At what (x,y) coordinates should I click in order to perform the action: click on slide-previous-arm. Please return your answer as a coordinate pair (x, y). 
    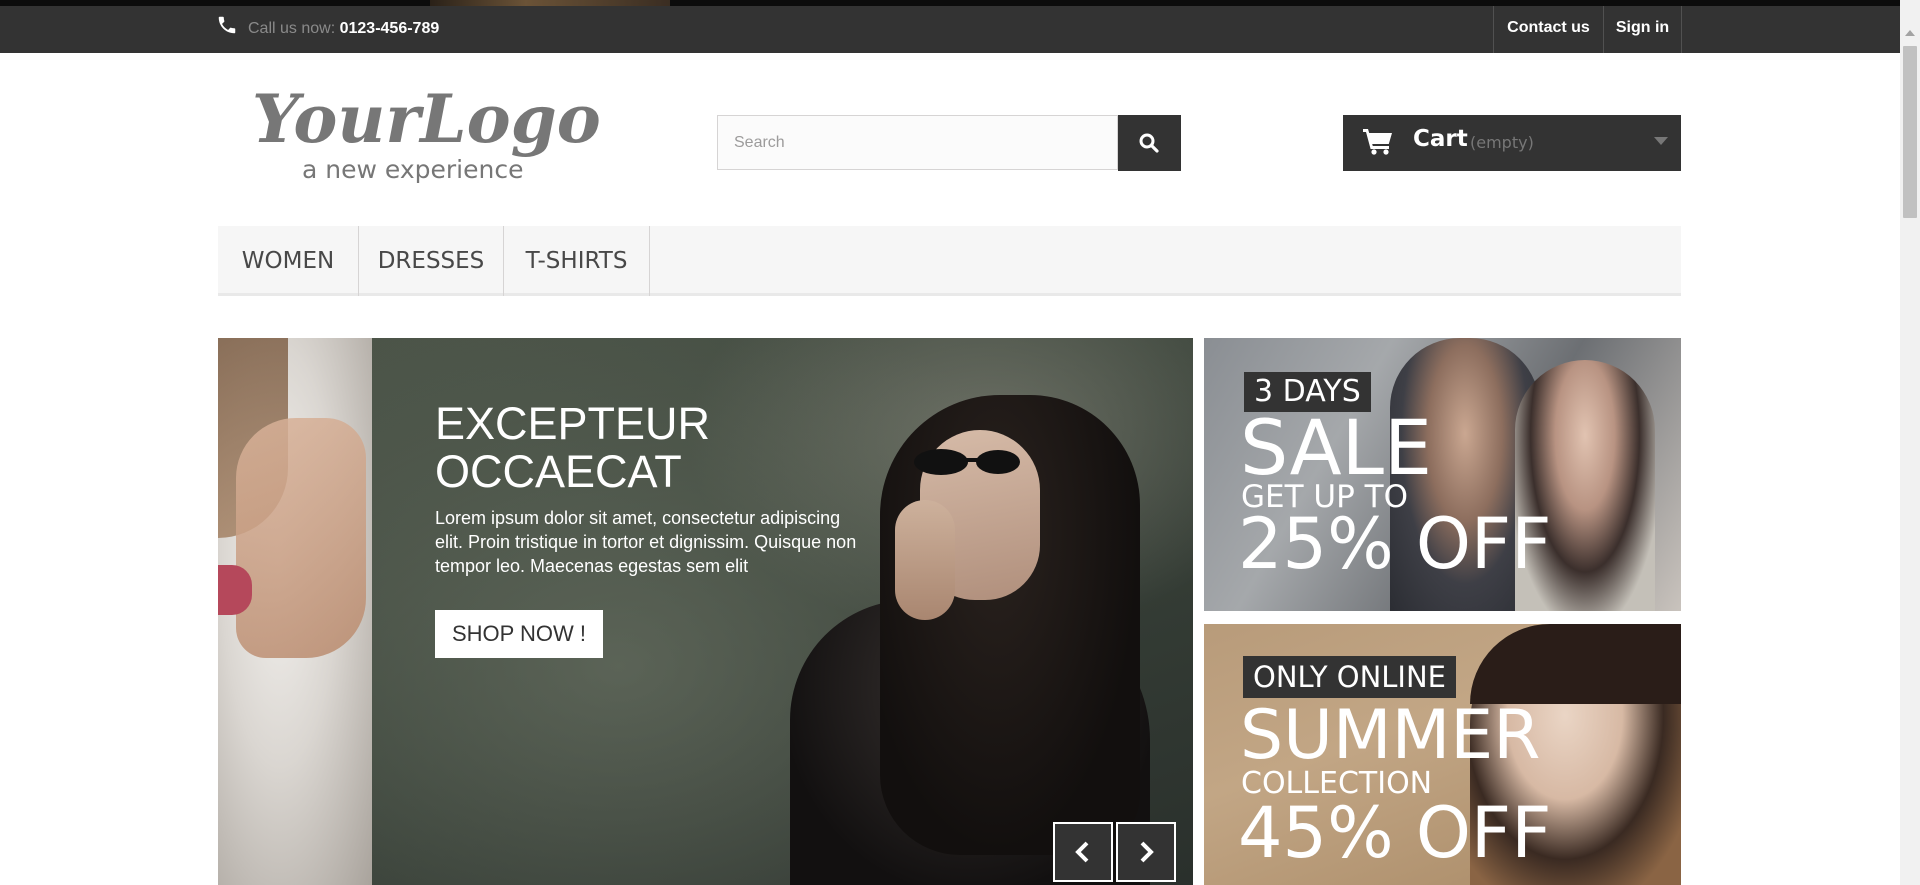
    Looking at the image, I should click on (301, 538).